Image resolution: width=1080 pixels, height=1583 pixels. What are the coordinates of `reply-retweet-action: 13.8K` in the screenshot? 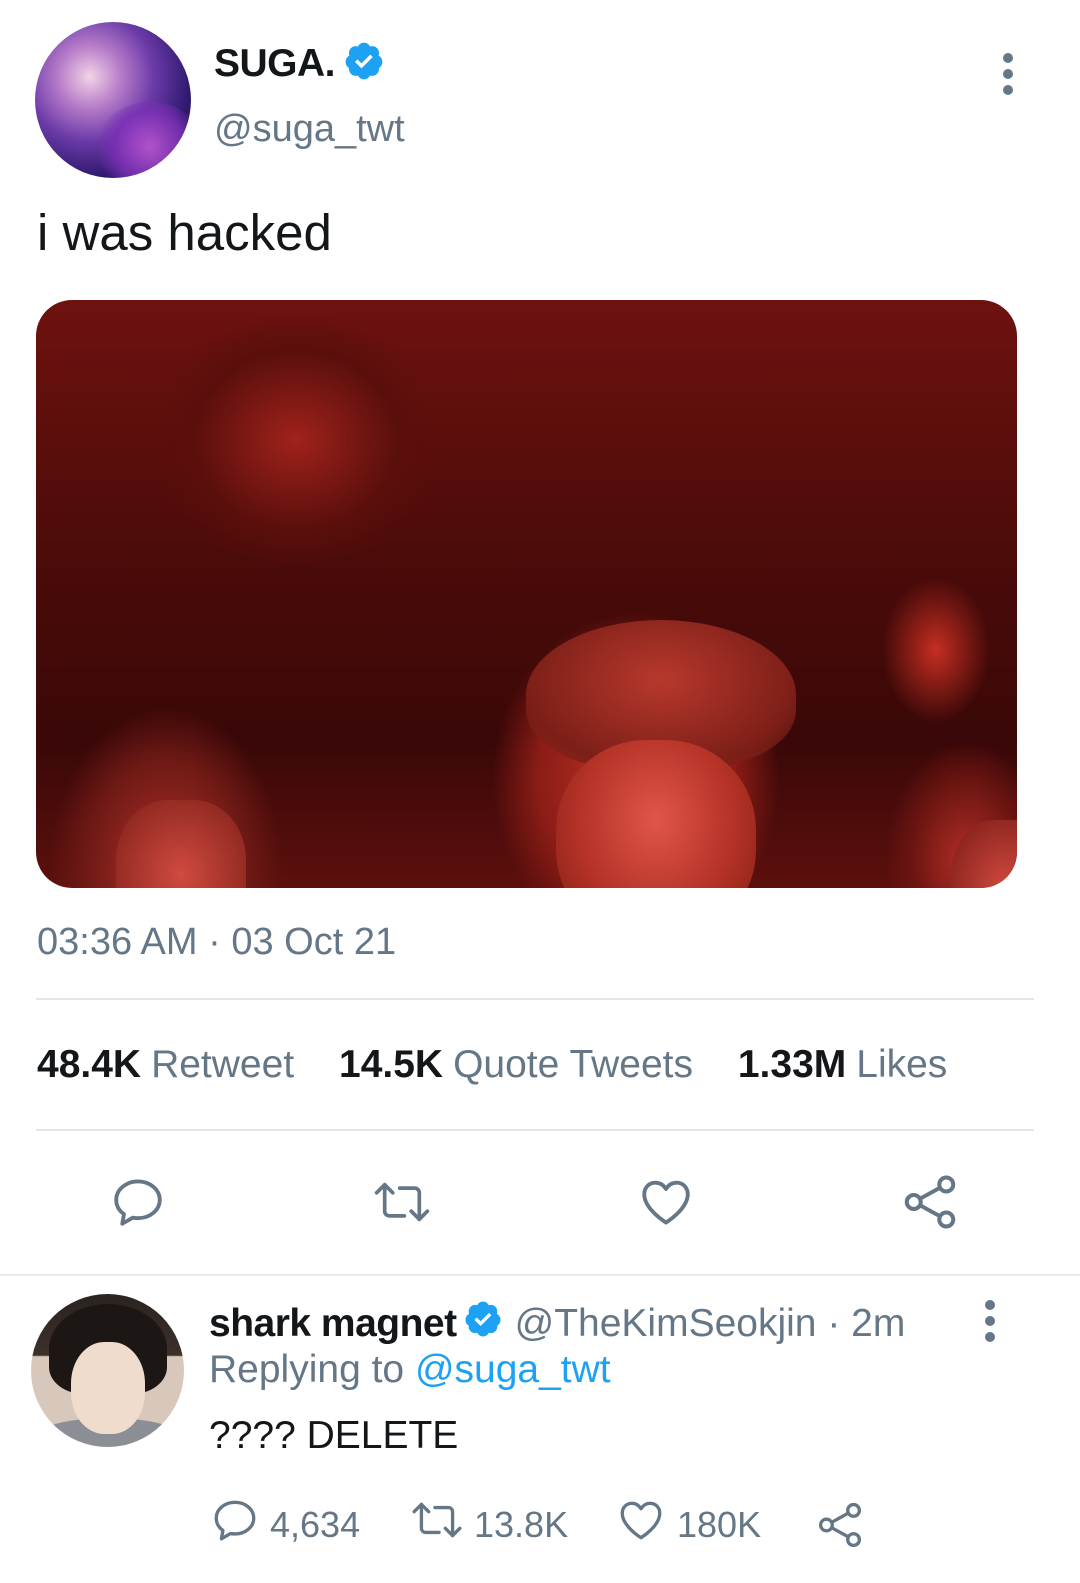 It's located at (512, 1524).